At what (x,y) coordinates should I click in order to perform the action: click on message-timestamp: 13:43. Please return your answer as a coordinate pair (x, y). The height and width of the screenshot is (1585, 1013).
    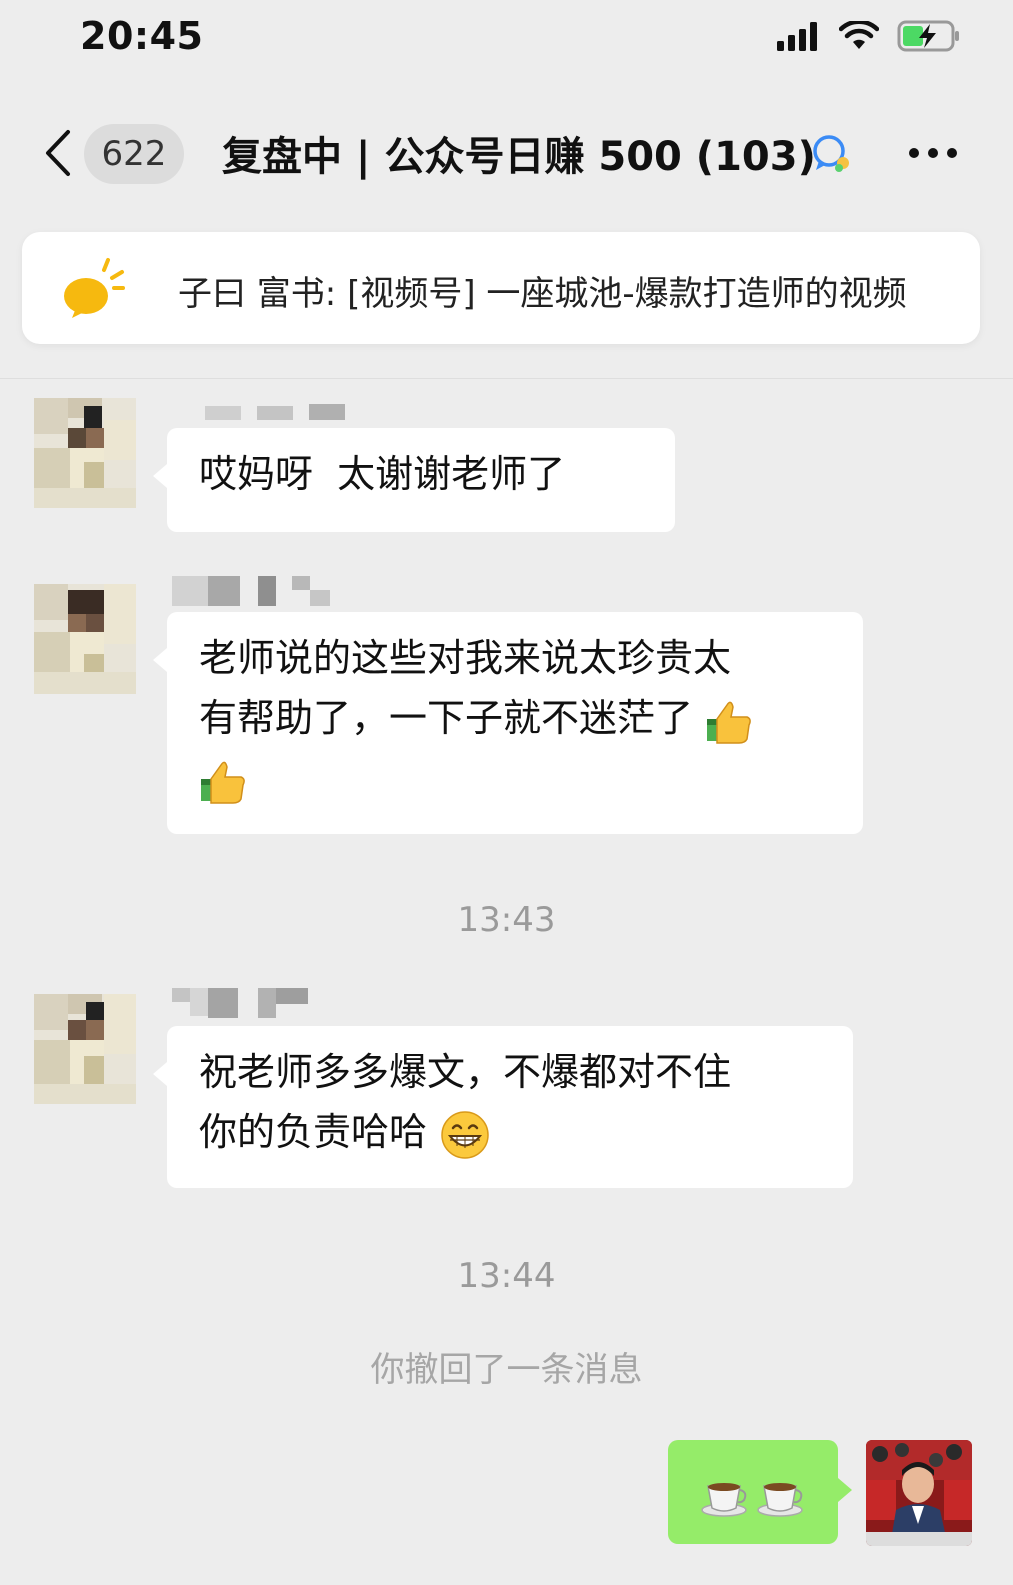
    Looking at the image, I should click on (506, 920).